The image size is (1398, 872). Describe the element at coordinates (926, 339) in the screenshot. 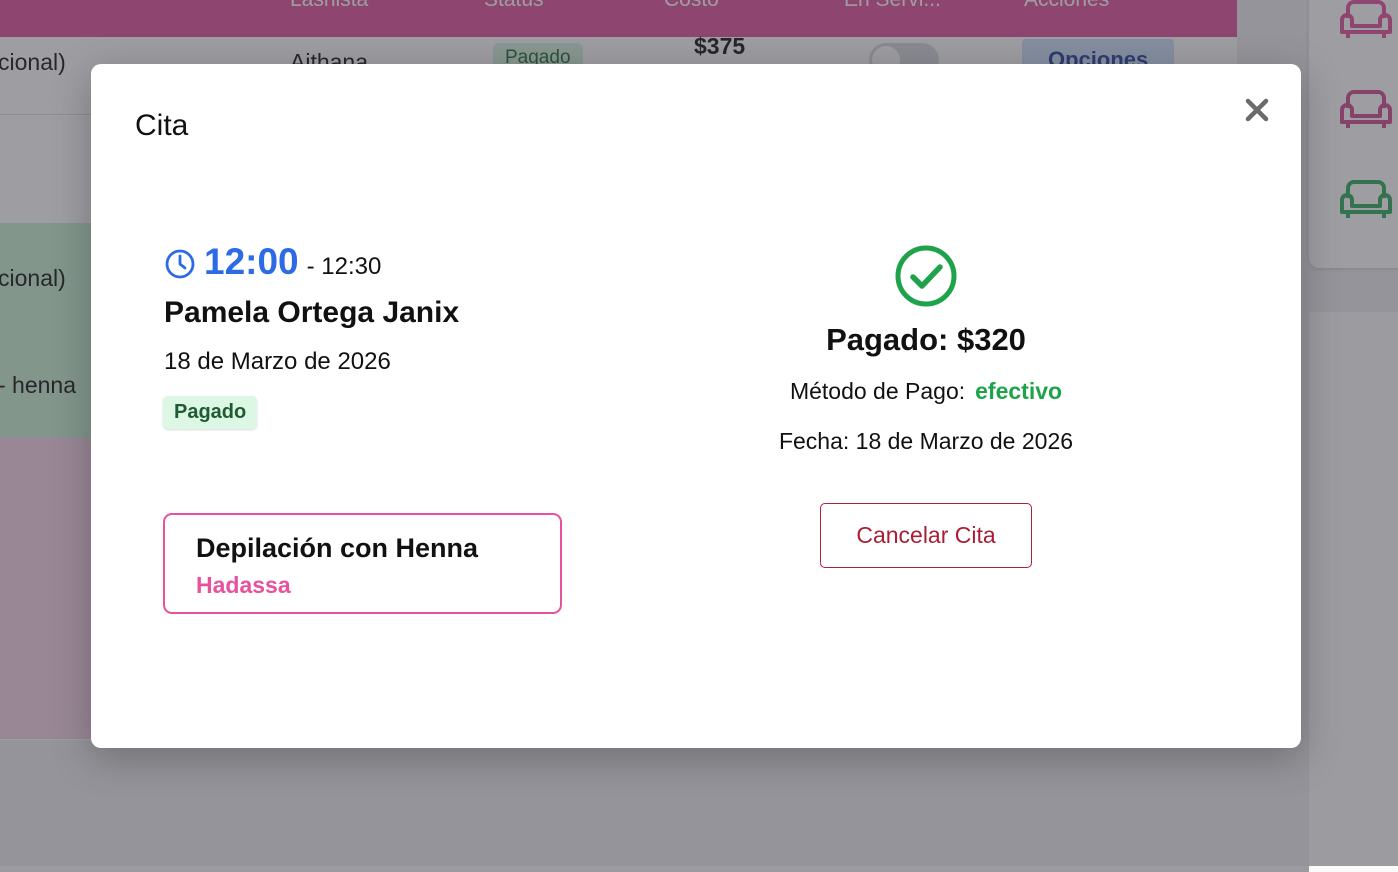

I see `payment-amount: Pagado: $320` at that location.